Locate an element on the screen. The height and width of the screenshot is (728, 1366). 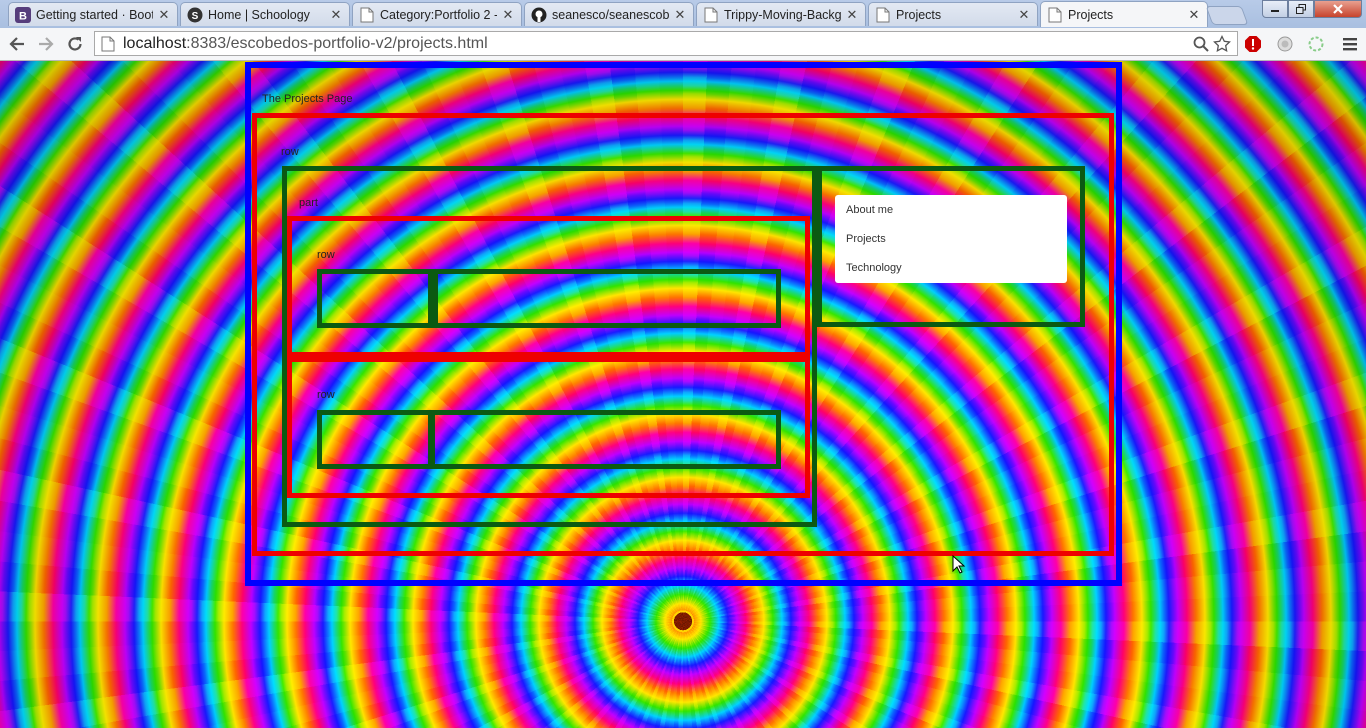
tab-label: Category:Portfolio 2 - is located at coordinates (438, 14).